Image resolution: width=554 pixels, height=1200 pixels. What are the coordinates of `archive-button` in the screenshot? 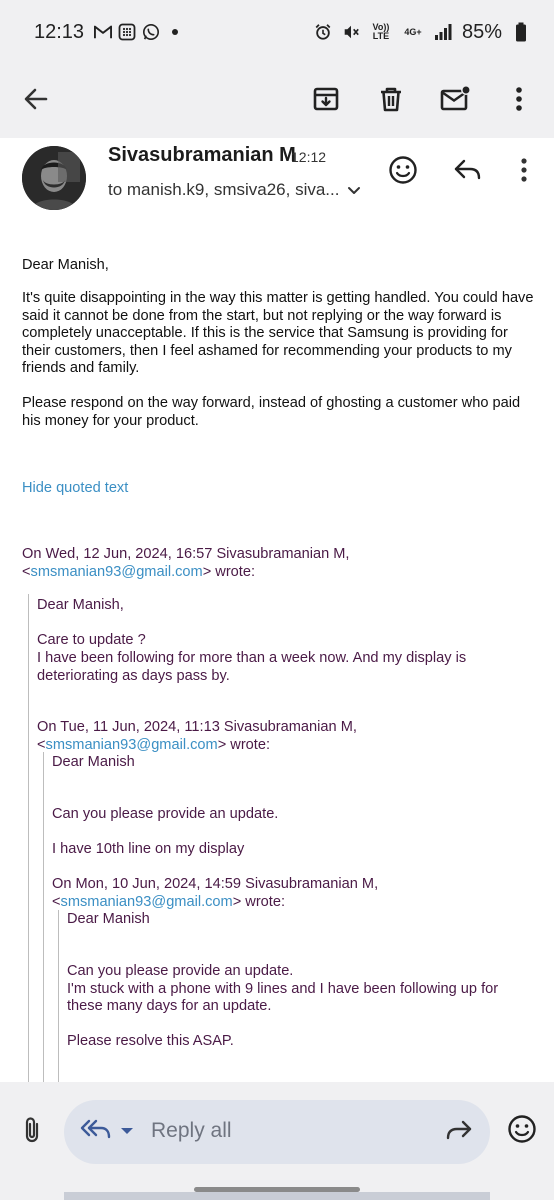 It's located at (326, 101).